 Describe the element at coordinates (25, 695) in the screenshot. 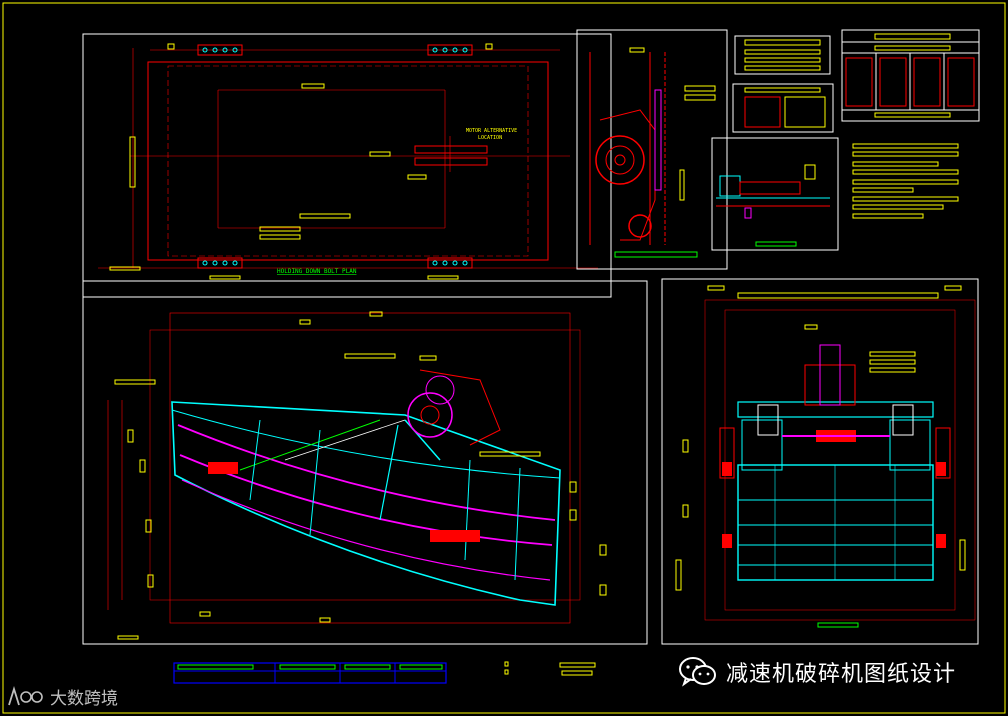

I see `dashu-logo-icon` at that location.